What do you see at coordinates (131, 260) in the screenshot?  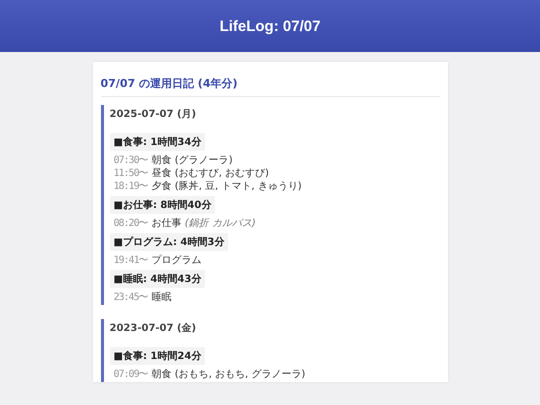 I see `entry-time: 19:41〜` at bounding box center [131, 260].